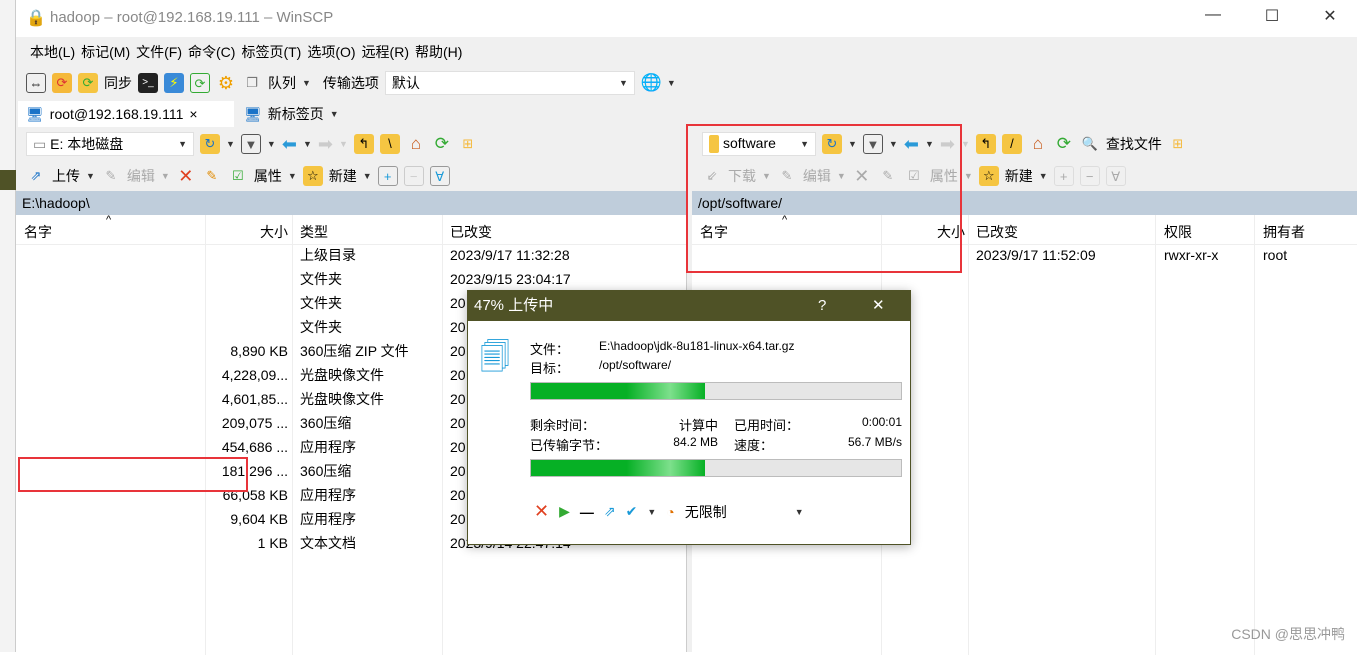 The width and height of the screenshot is (1357, 655). What do you see at coordinates (271, 52) in the screenshot?
I see `menu-tabs: 标签页(T)` at bounding box center [271, 52].